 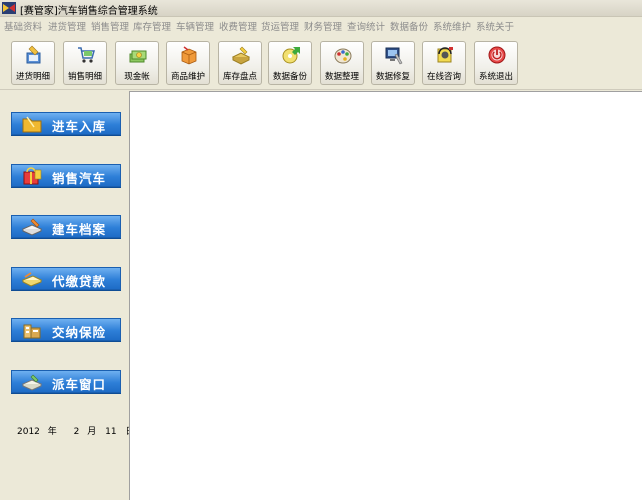 What do you see at coordinates (52, 432) in the screenshot?
I see `date-year-unit: 年` at bounding box center [52, 432].